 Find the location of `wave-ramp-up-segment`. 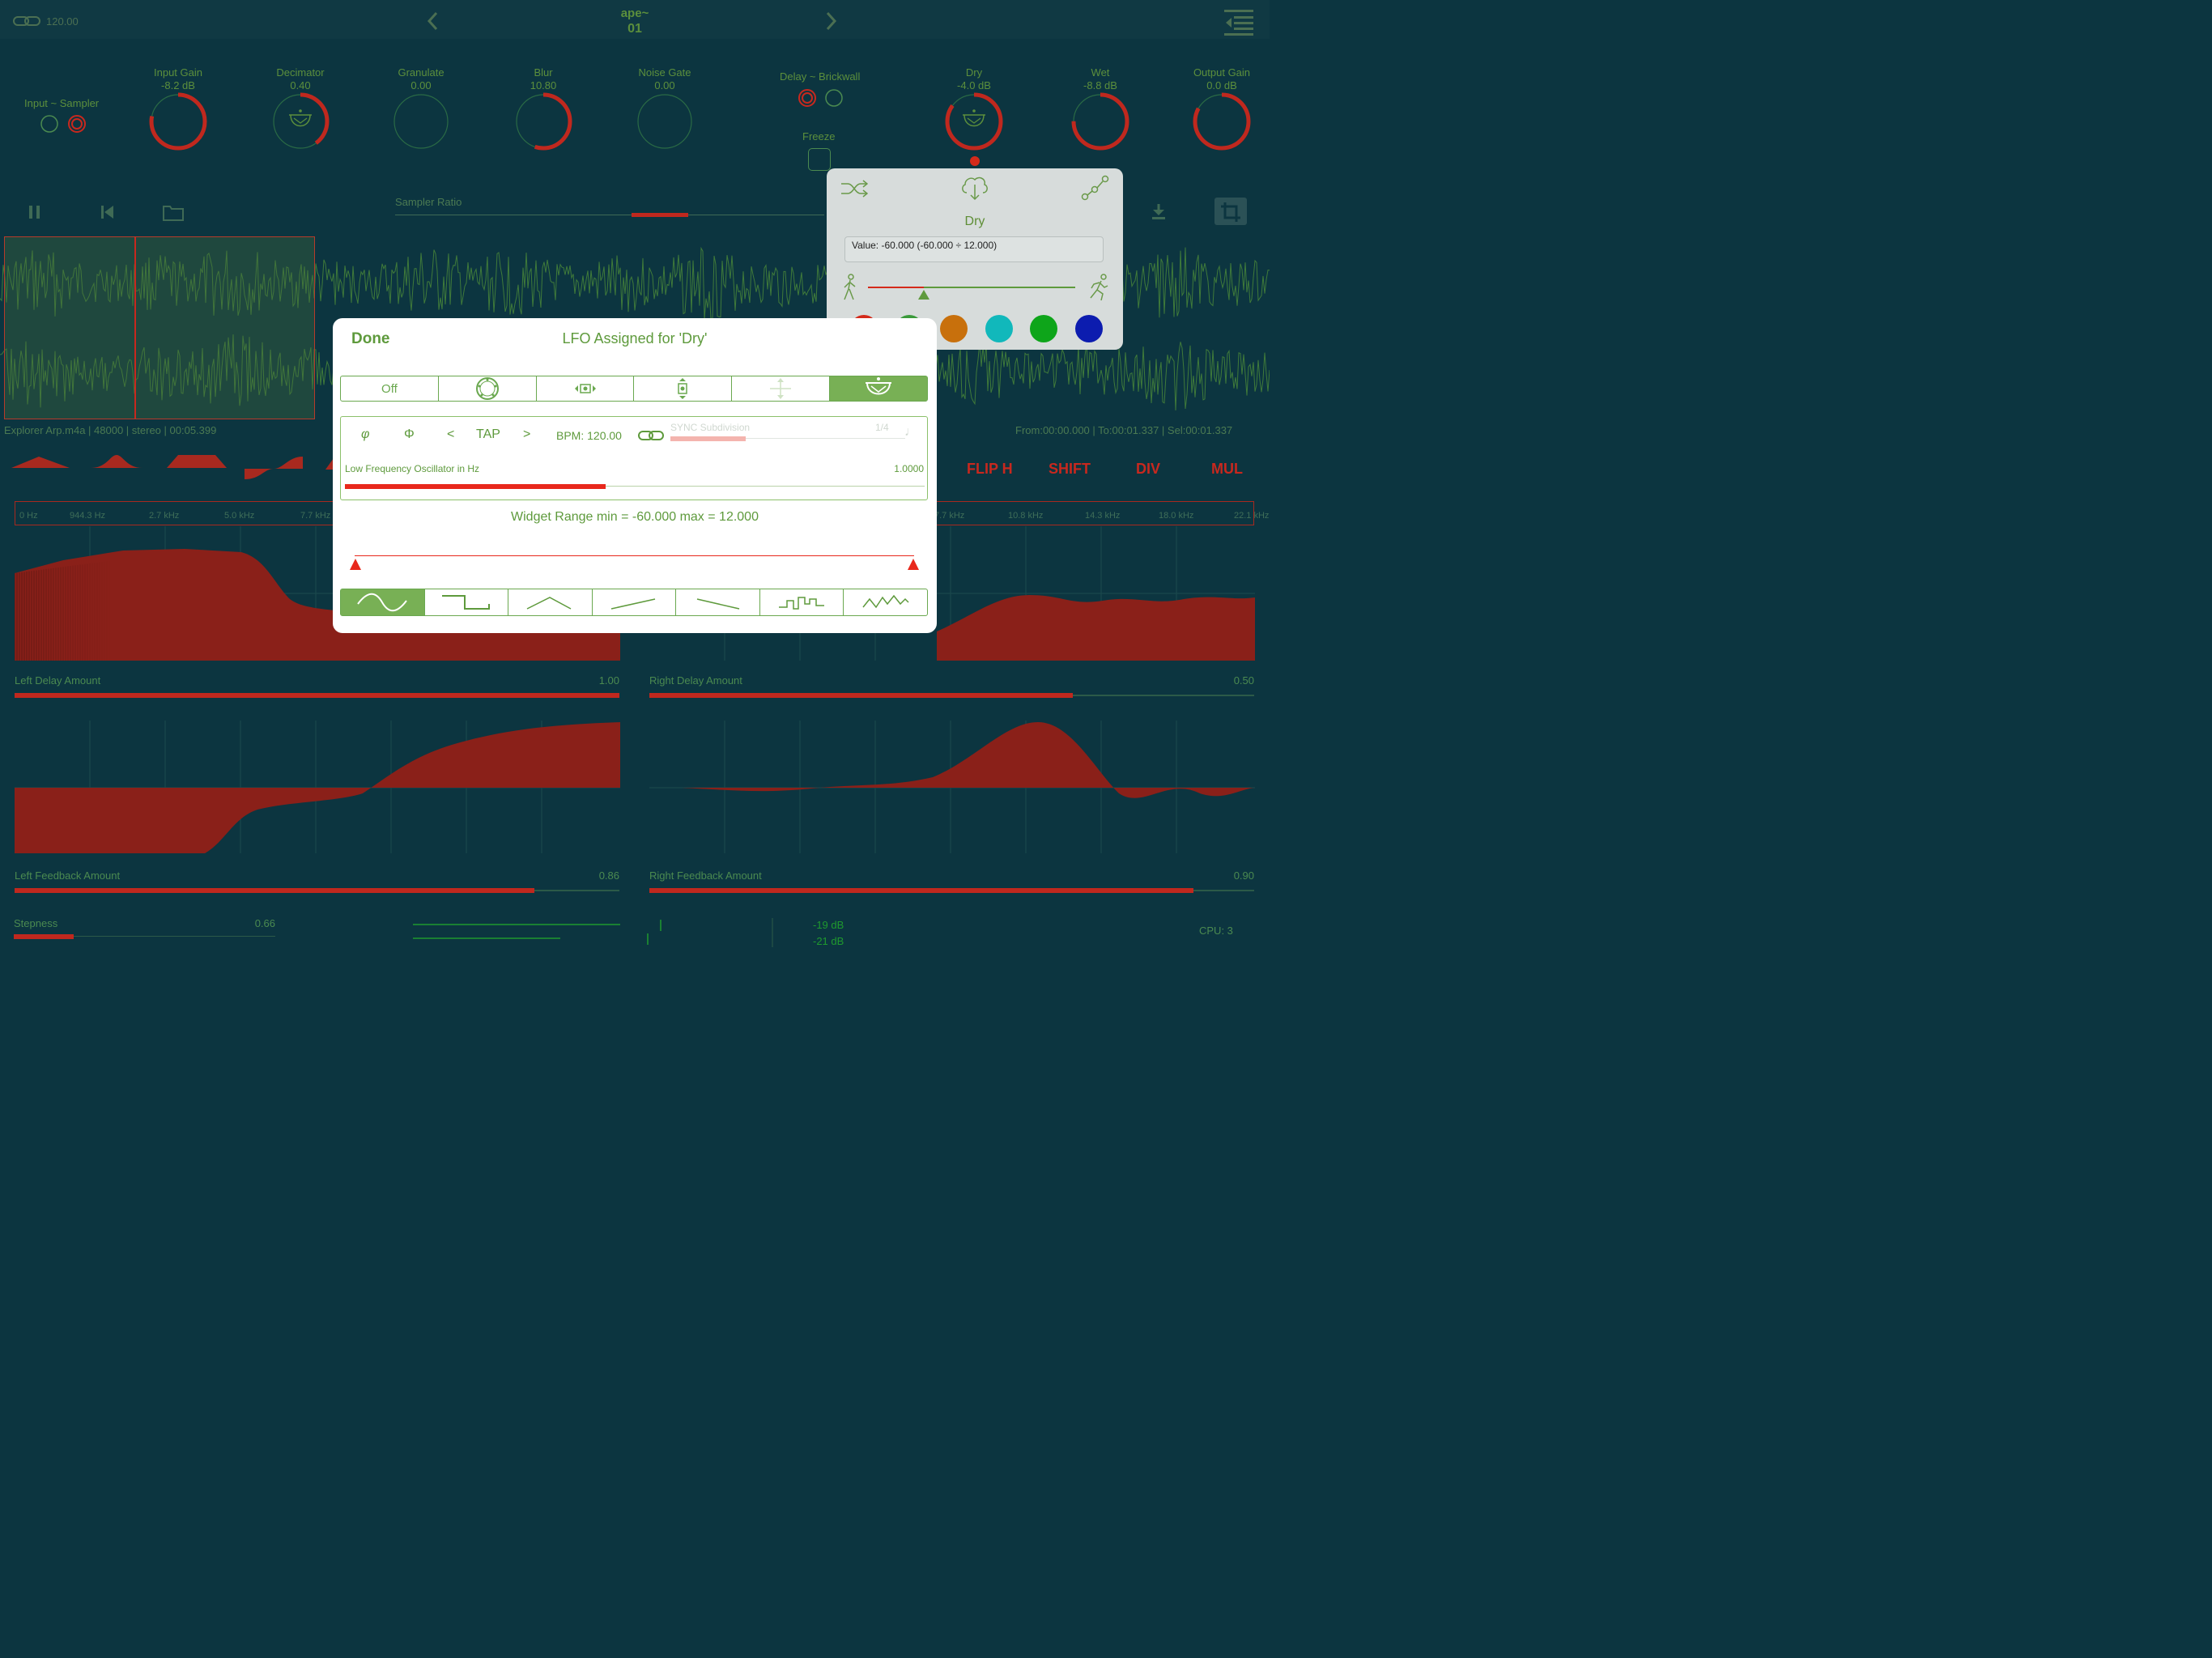

wave-ramp-up-segment is located at coordinates (635, 602).